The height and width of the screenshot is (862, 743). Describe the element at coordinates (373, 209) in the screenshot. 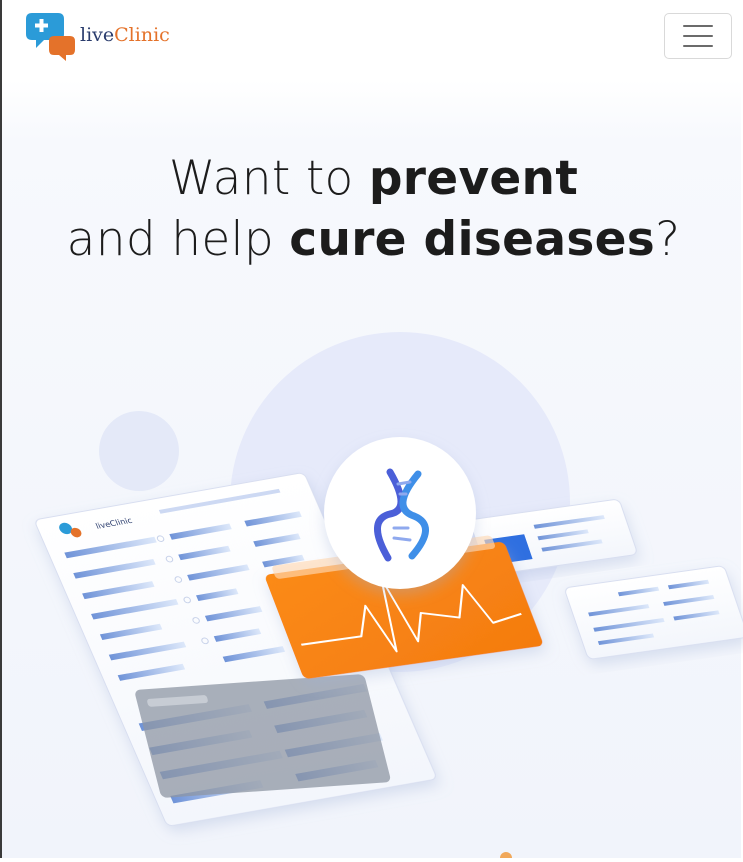

I see `hero-headline: Want to prevent and help cure diseases?` at that location.